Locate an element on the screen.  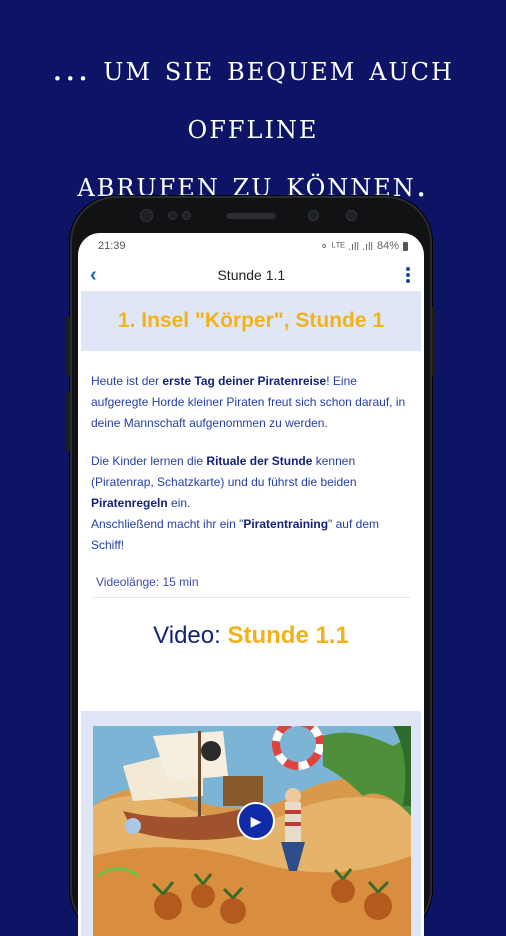
text-span: Anschließend macht ihr ein " is located at coordinates (167, 524).